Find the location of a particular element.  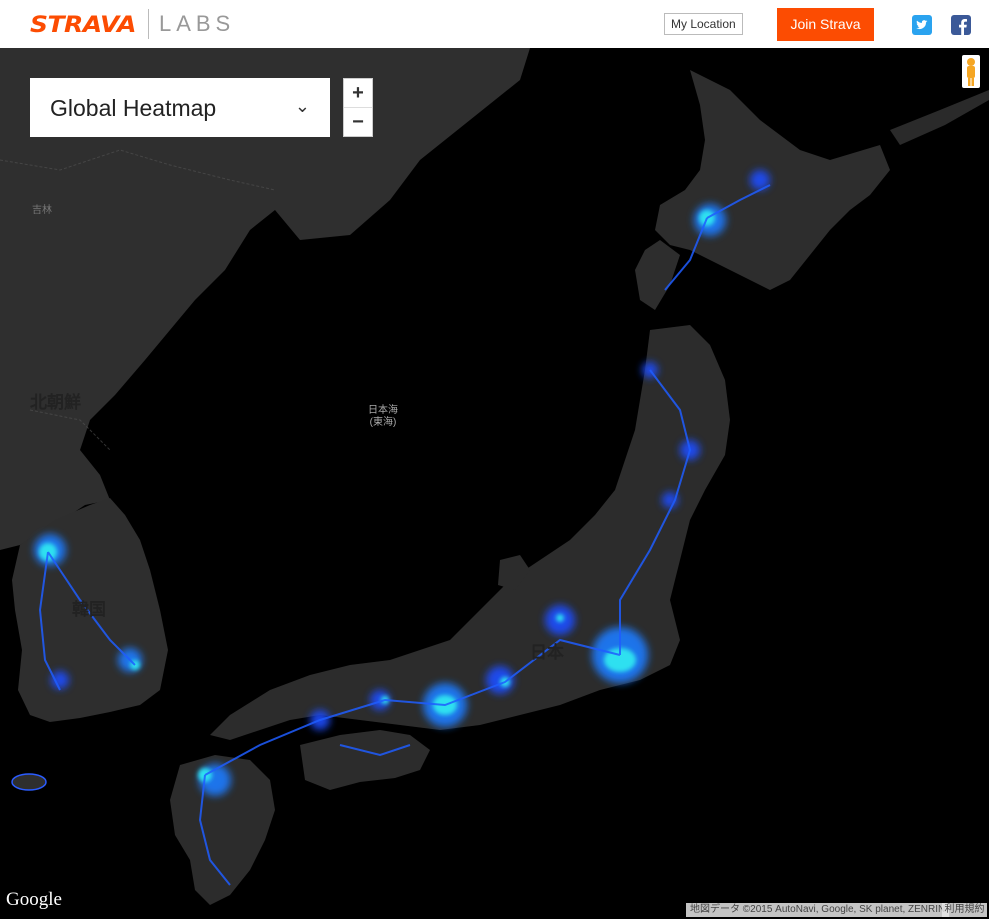

logo-divider is located at coordinates (148, 24).